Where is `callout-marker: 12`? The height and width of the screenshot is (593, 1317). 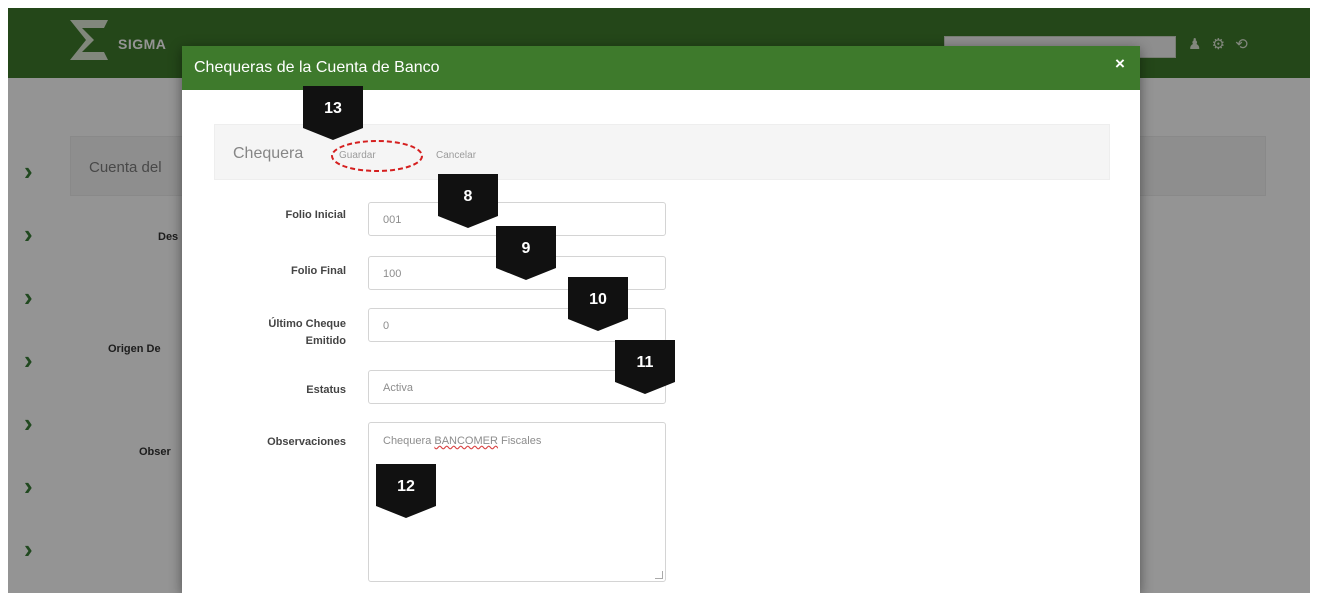 callout-marker: 12 is located at coordinates (406, 491).